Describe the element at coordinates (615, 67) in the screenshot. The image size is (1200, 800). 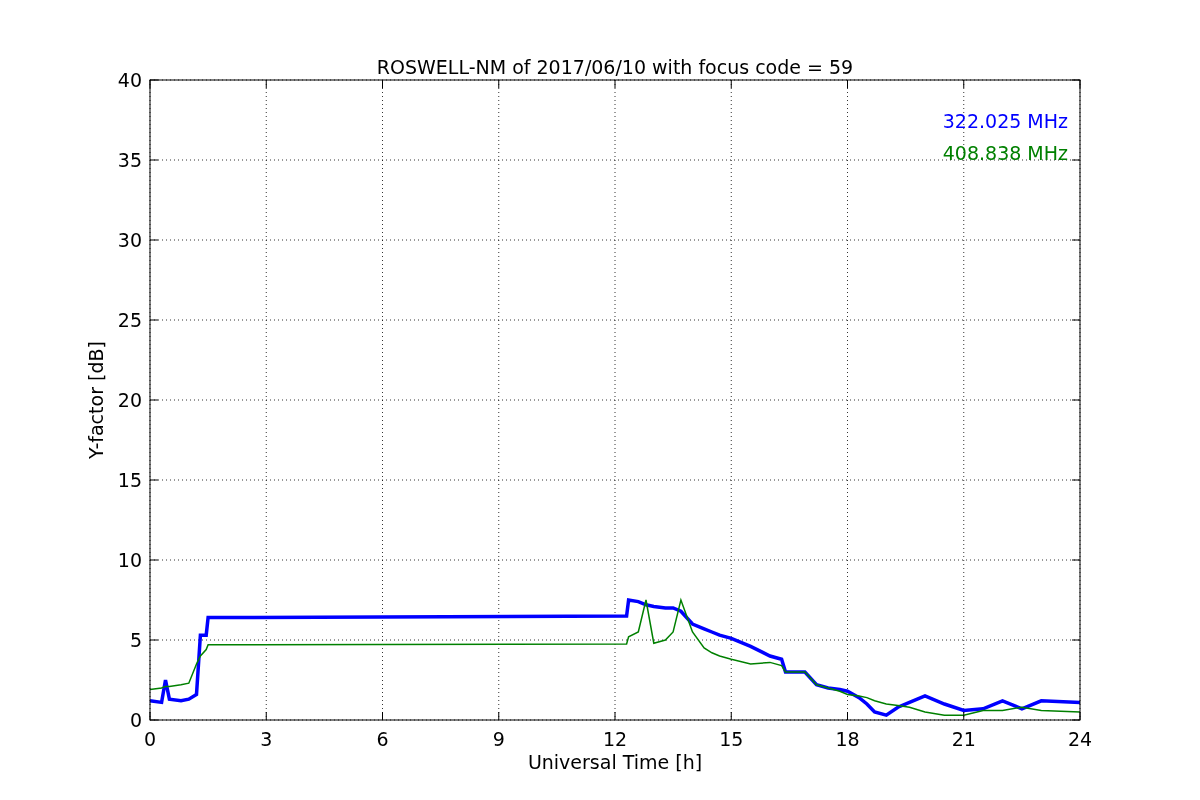
I see `chart-title: ROSWELL-NM of 2017/06/10 with focus code = 59` at that location.